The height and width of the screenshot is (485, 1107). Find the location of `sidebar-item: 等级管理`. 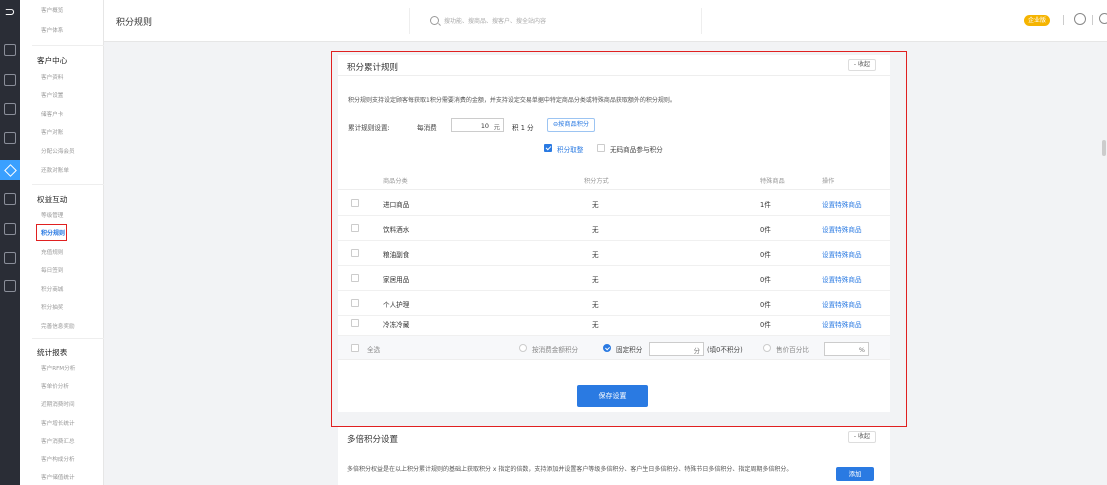

sidebar-item: 等级管理 is located at coordinates (52, 215).